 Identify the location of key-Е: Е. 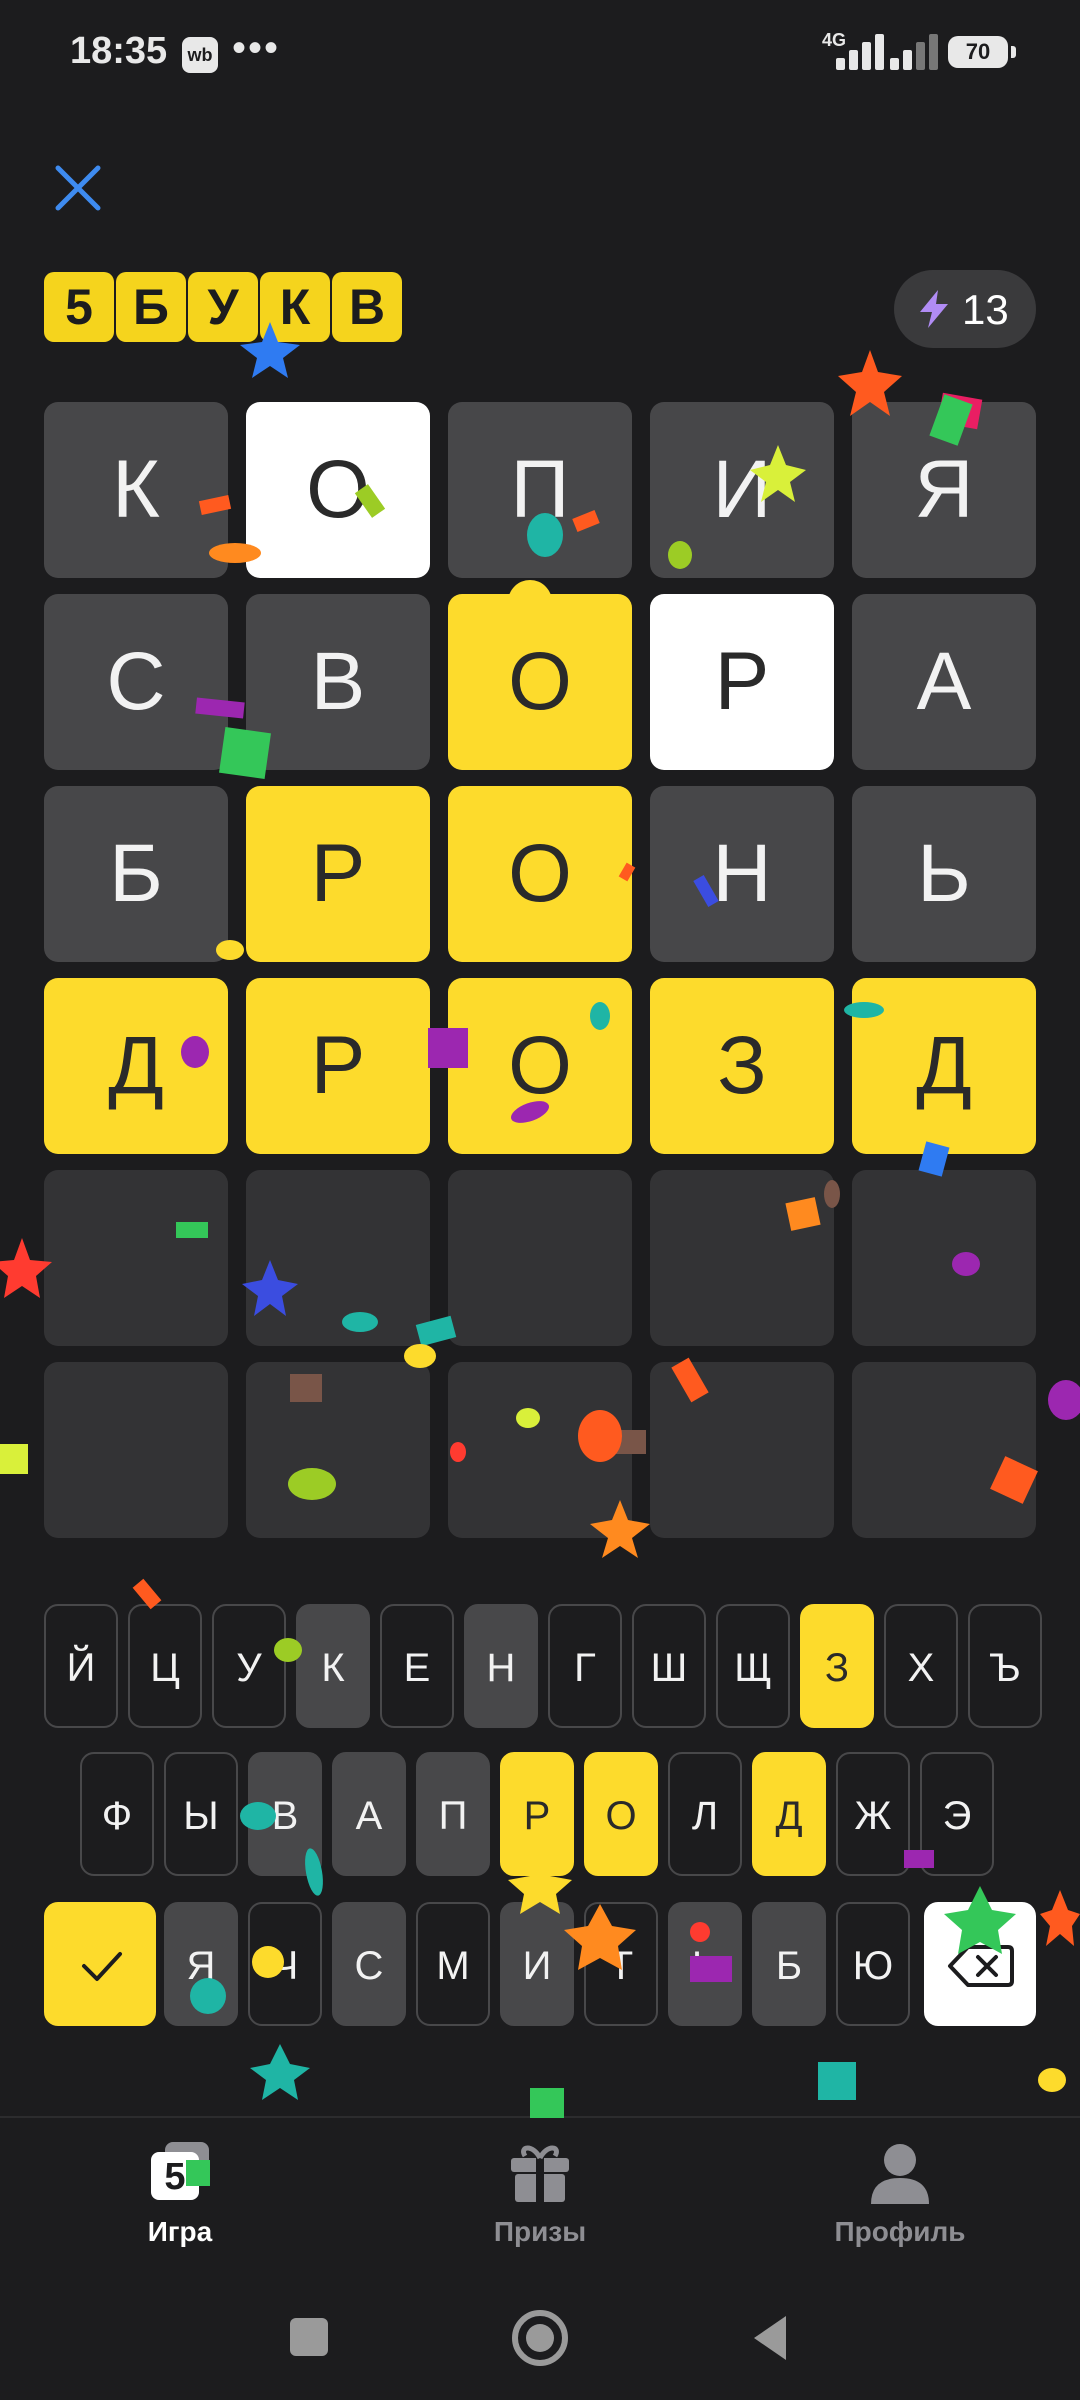
(417, 1666).